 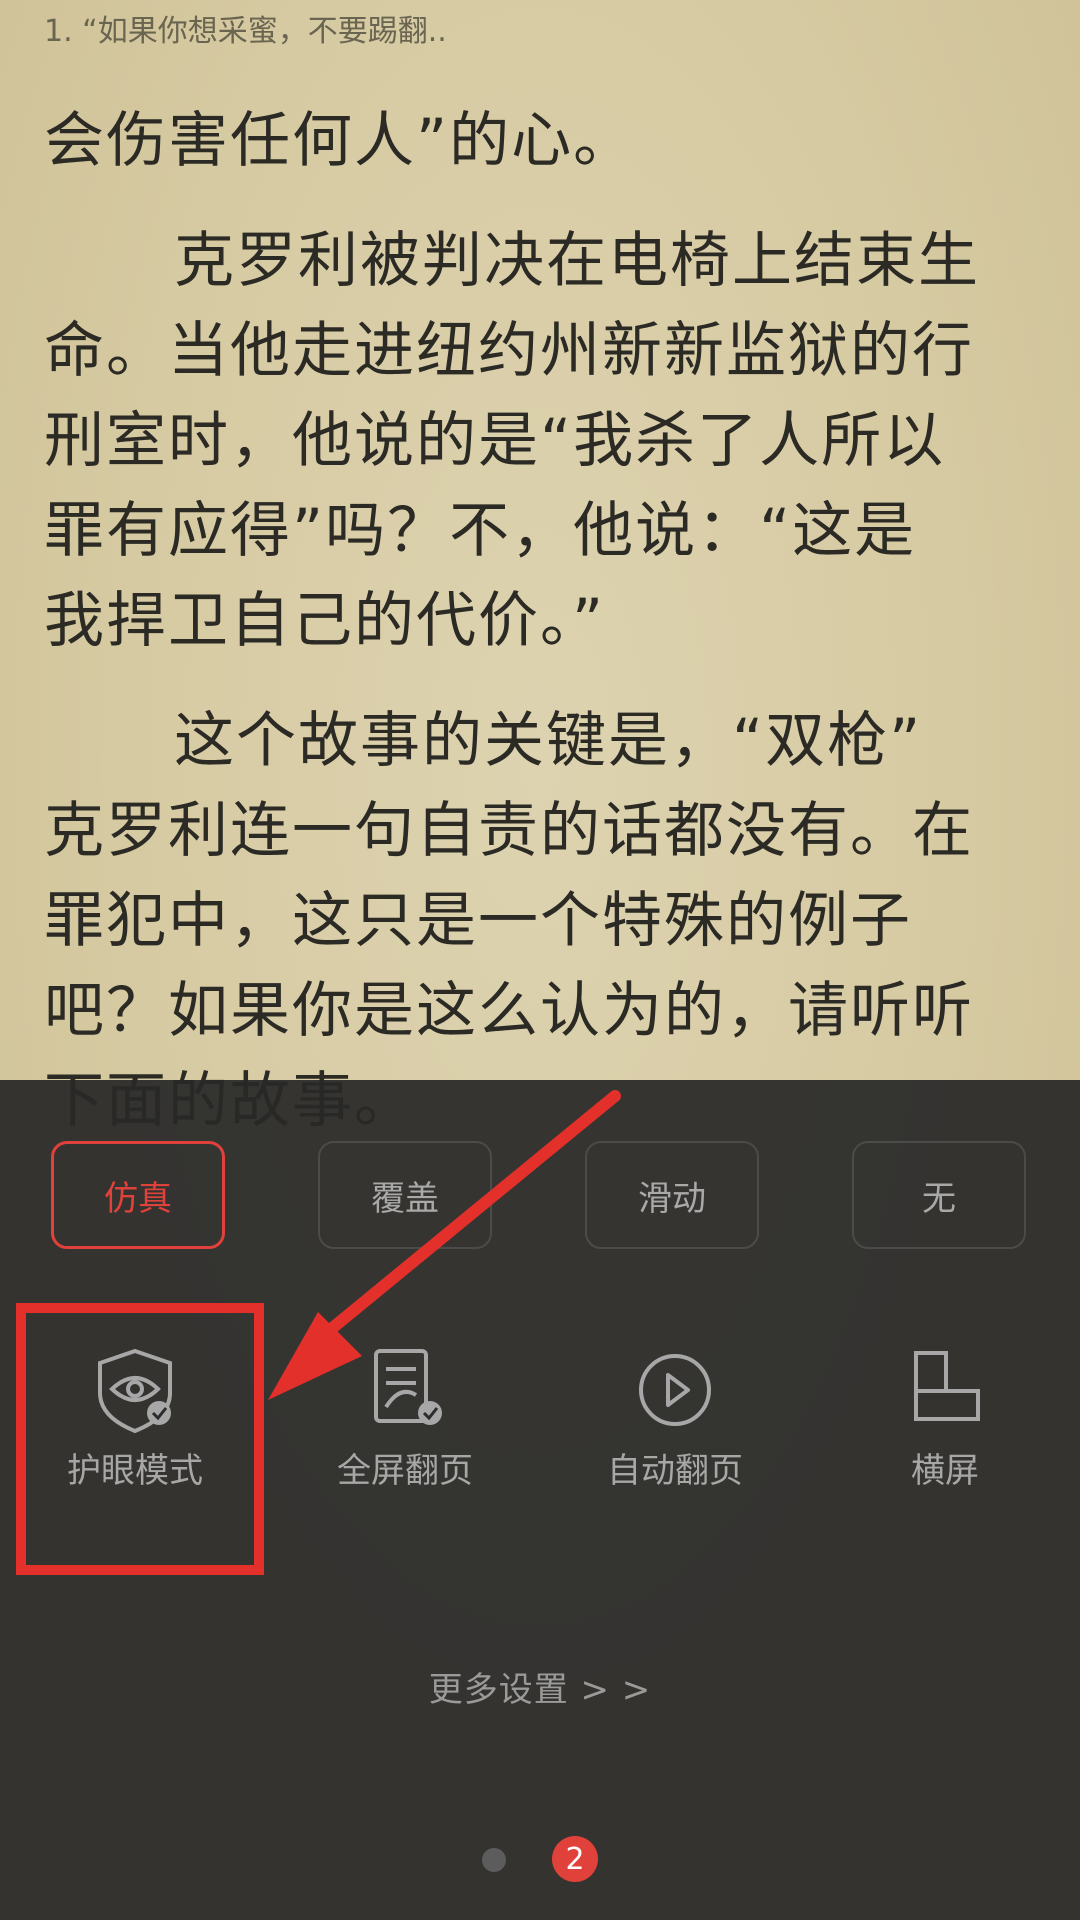 I want to click on page-mode-none-button: 无, so click(x=939, y=1195).